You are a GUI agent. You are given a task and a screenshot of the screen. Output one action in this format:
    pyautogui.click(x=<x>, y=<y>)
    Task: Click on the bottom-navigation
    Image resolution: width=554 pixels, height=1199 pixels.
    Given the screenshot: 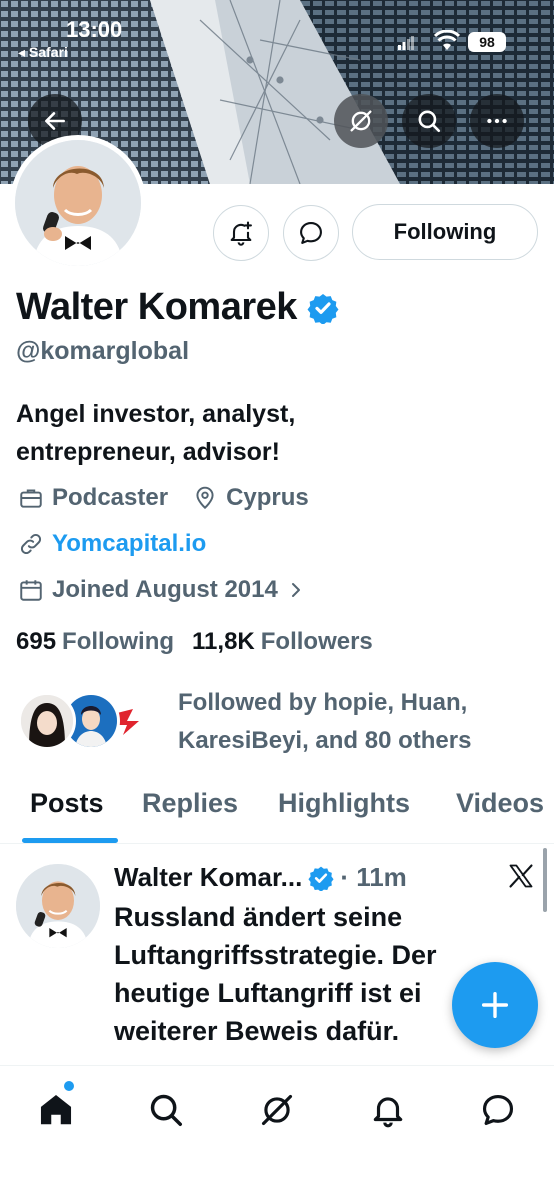 What is the action you would take?
    pyautogui.click(x=277, y=1132)
    